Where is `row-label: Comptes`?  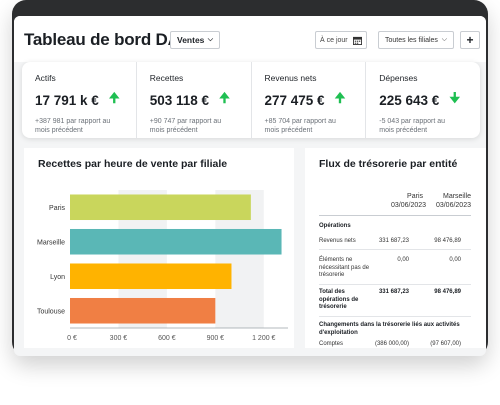 row-label: Comptes is located at coordinates (331, 344).